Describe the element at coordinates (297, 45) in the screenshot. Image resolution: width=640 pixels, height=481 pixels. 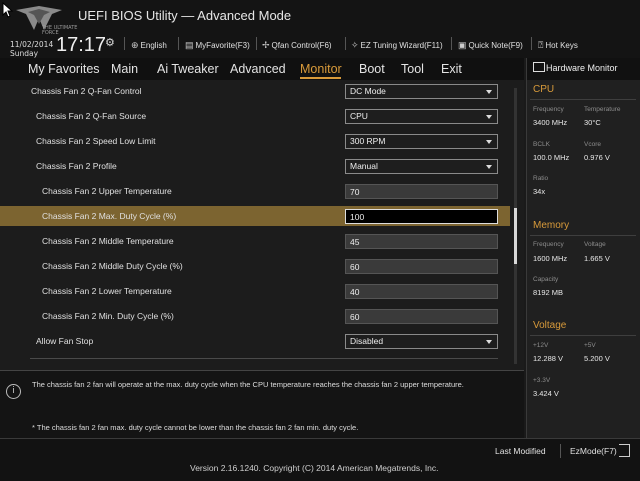
I see `qfan-control-button: ✢ Qfan Control(F6)` at that location.